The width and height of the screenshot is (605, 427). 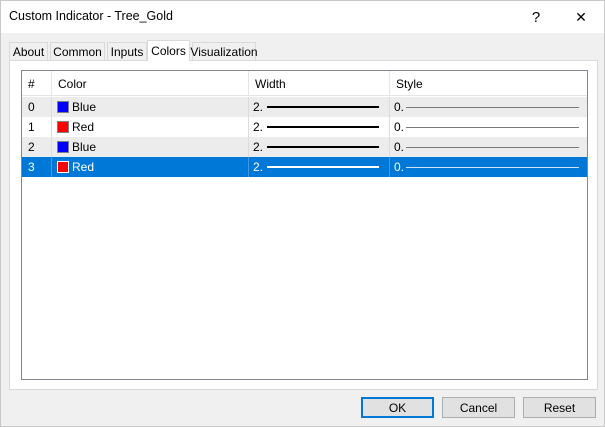 I want to click on table-row-selected: 3 Red 2. 0., so click(x=304, y=167).